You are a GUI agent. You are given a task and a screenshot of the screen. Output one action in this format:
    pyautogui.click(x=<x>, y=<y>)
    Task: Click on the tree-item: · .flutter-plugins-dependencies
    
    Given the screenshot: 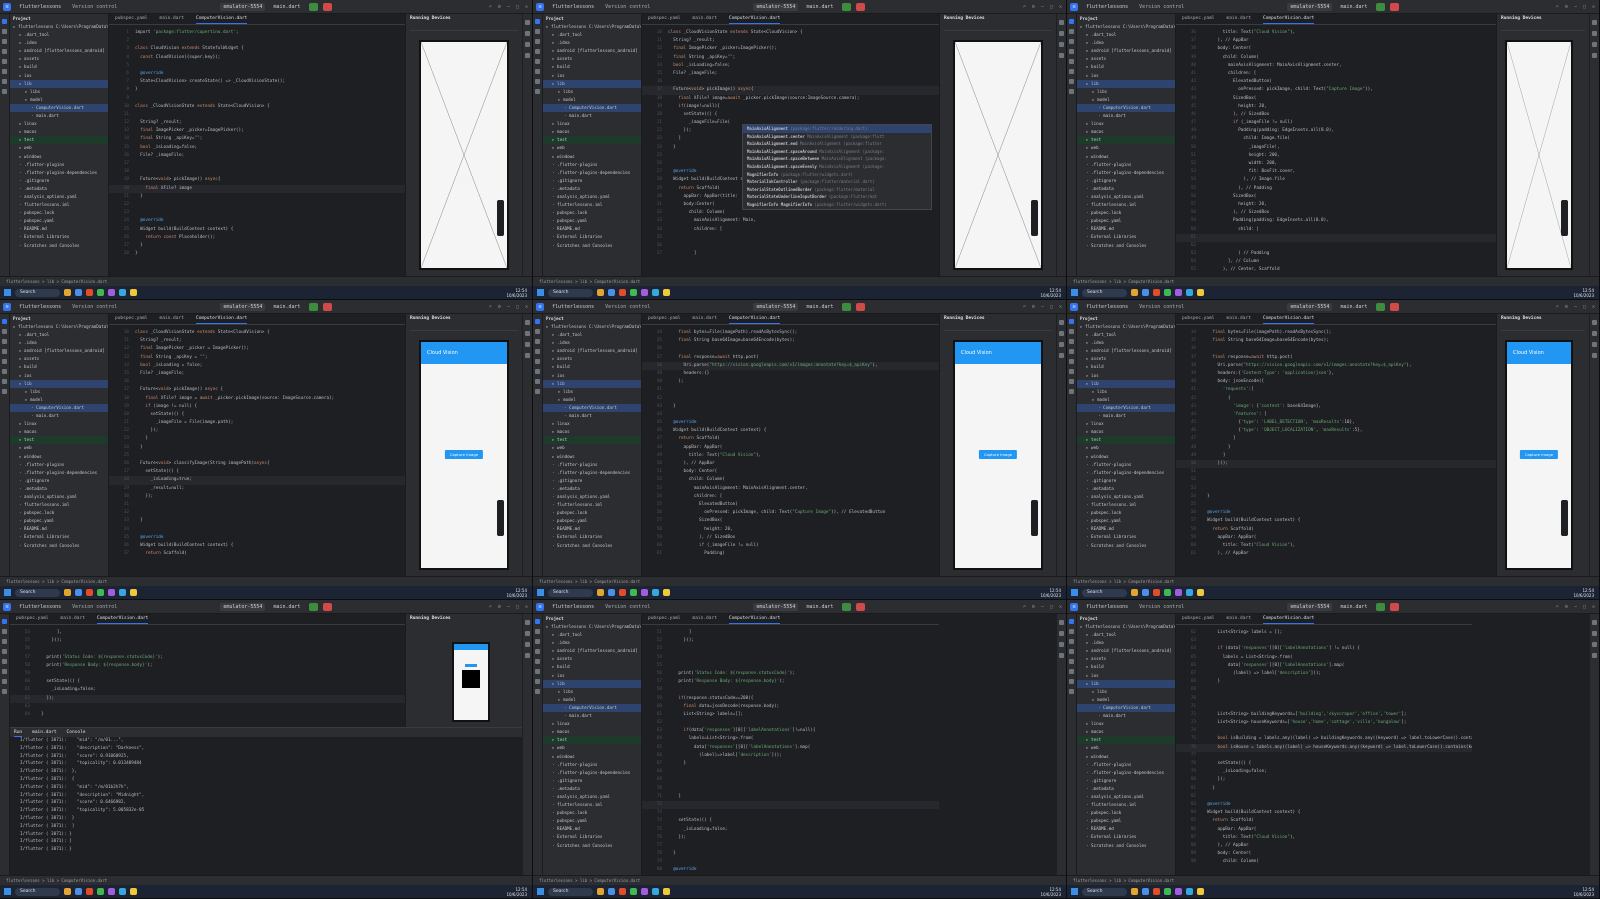 What is the action you would take?
    pyautogui.click(x=1126, y=473)
    